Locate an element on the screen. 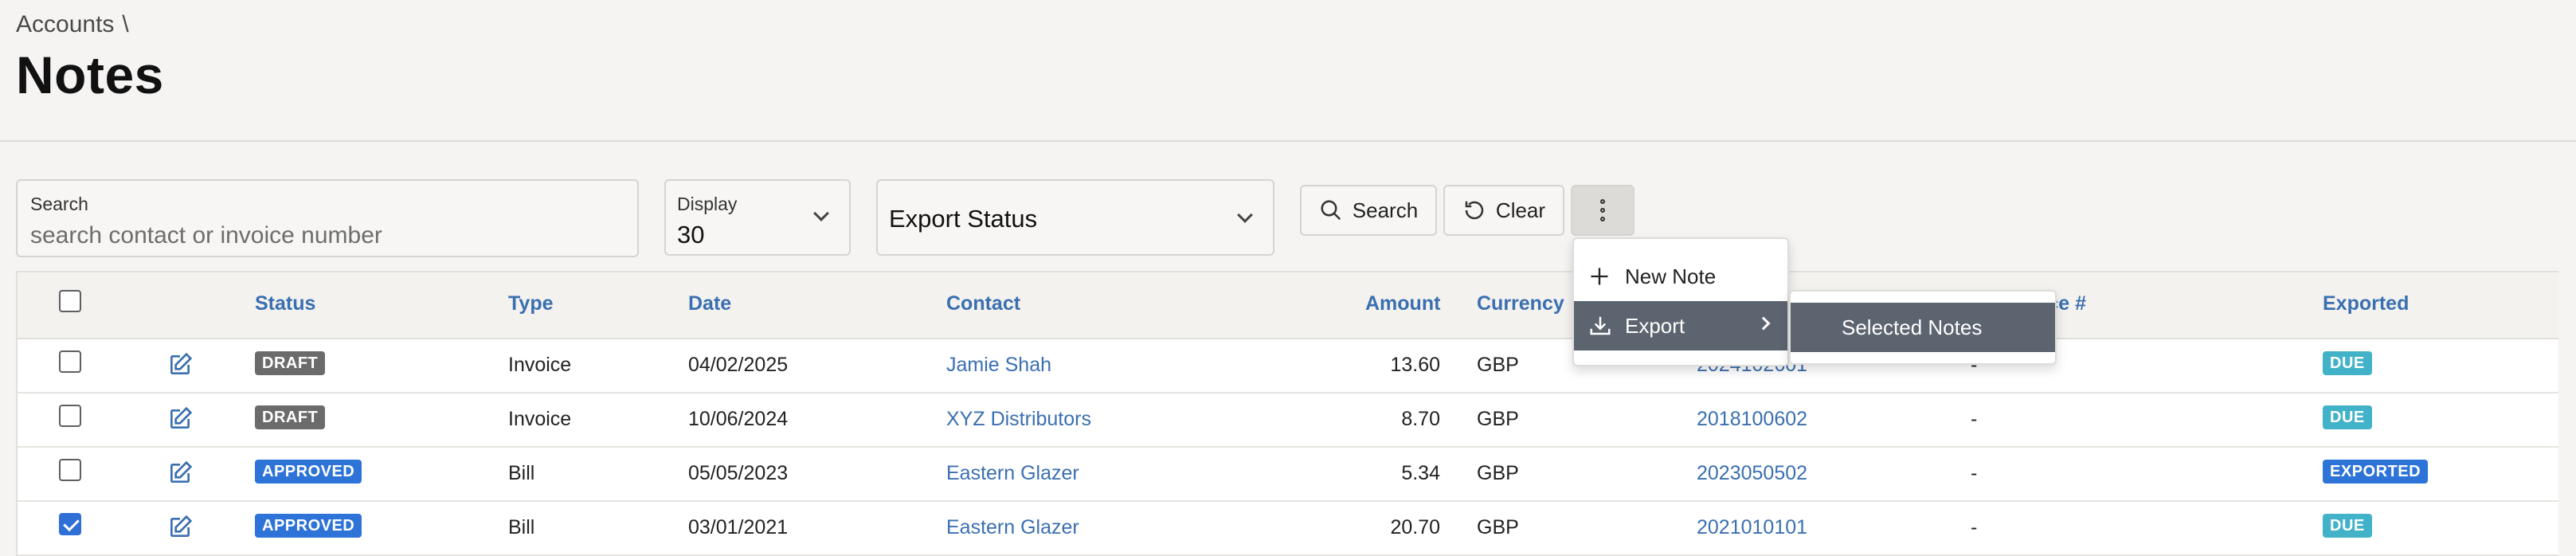 The height and width of the screenshot is (556, 2576). search-button: Search is located at coordinates (1368, 210).